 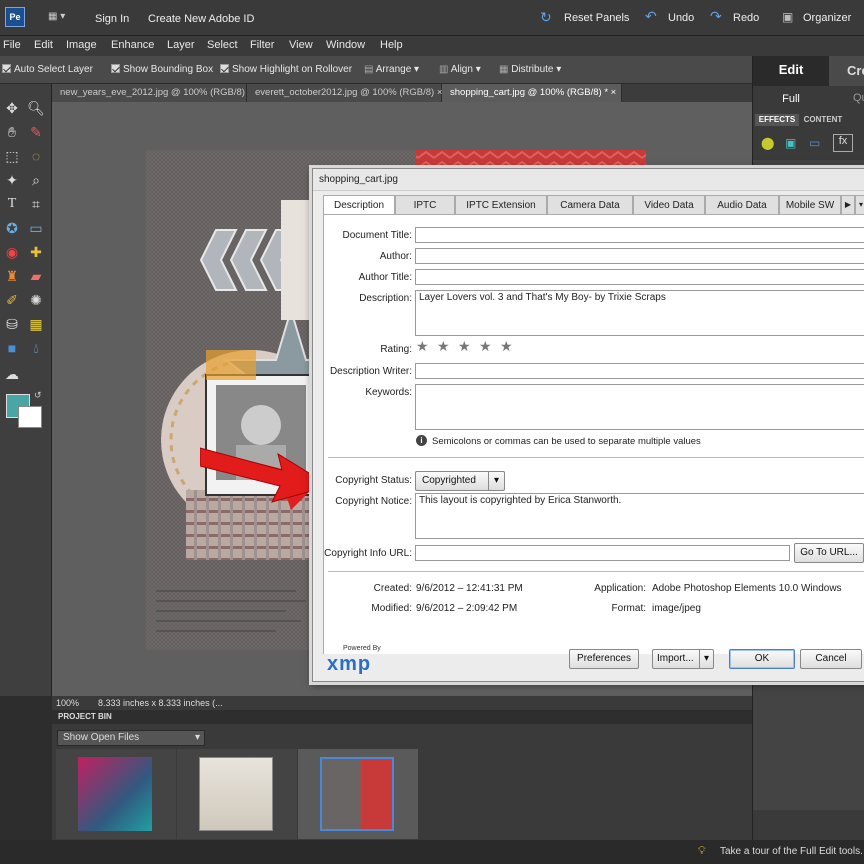 What do you see at coordinates (112, 19) in the screenshot?
I see `sign-in-link: Sign In` at bounding box center [112, 19].